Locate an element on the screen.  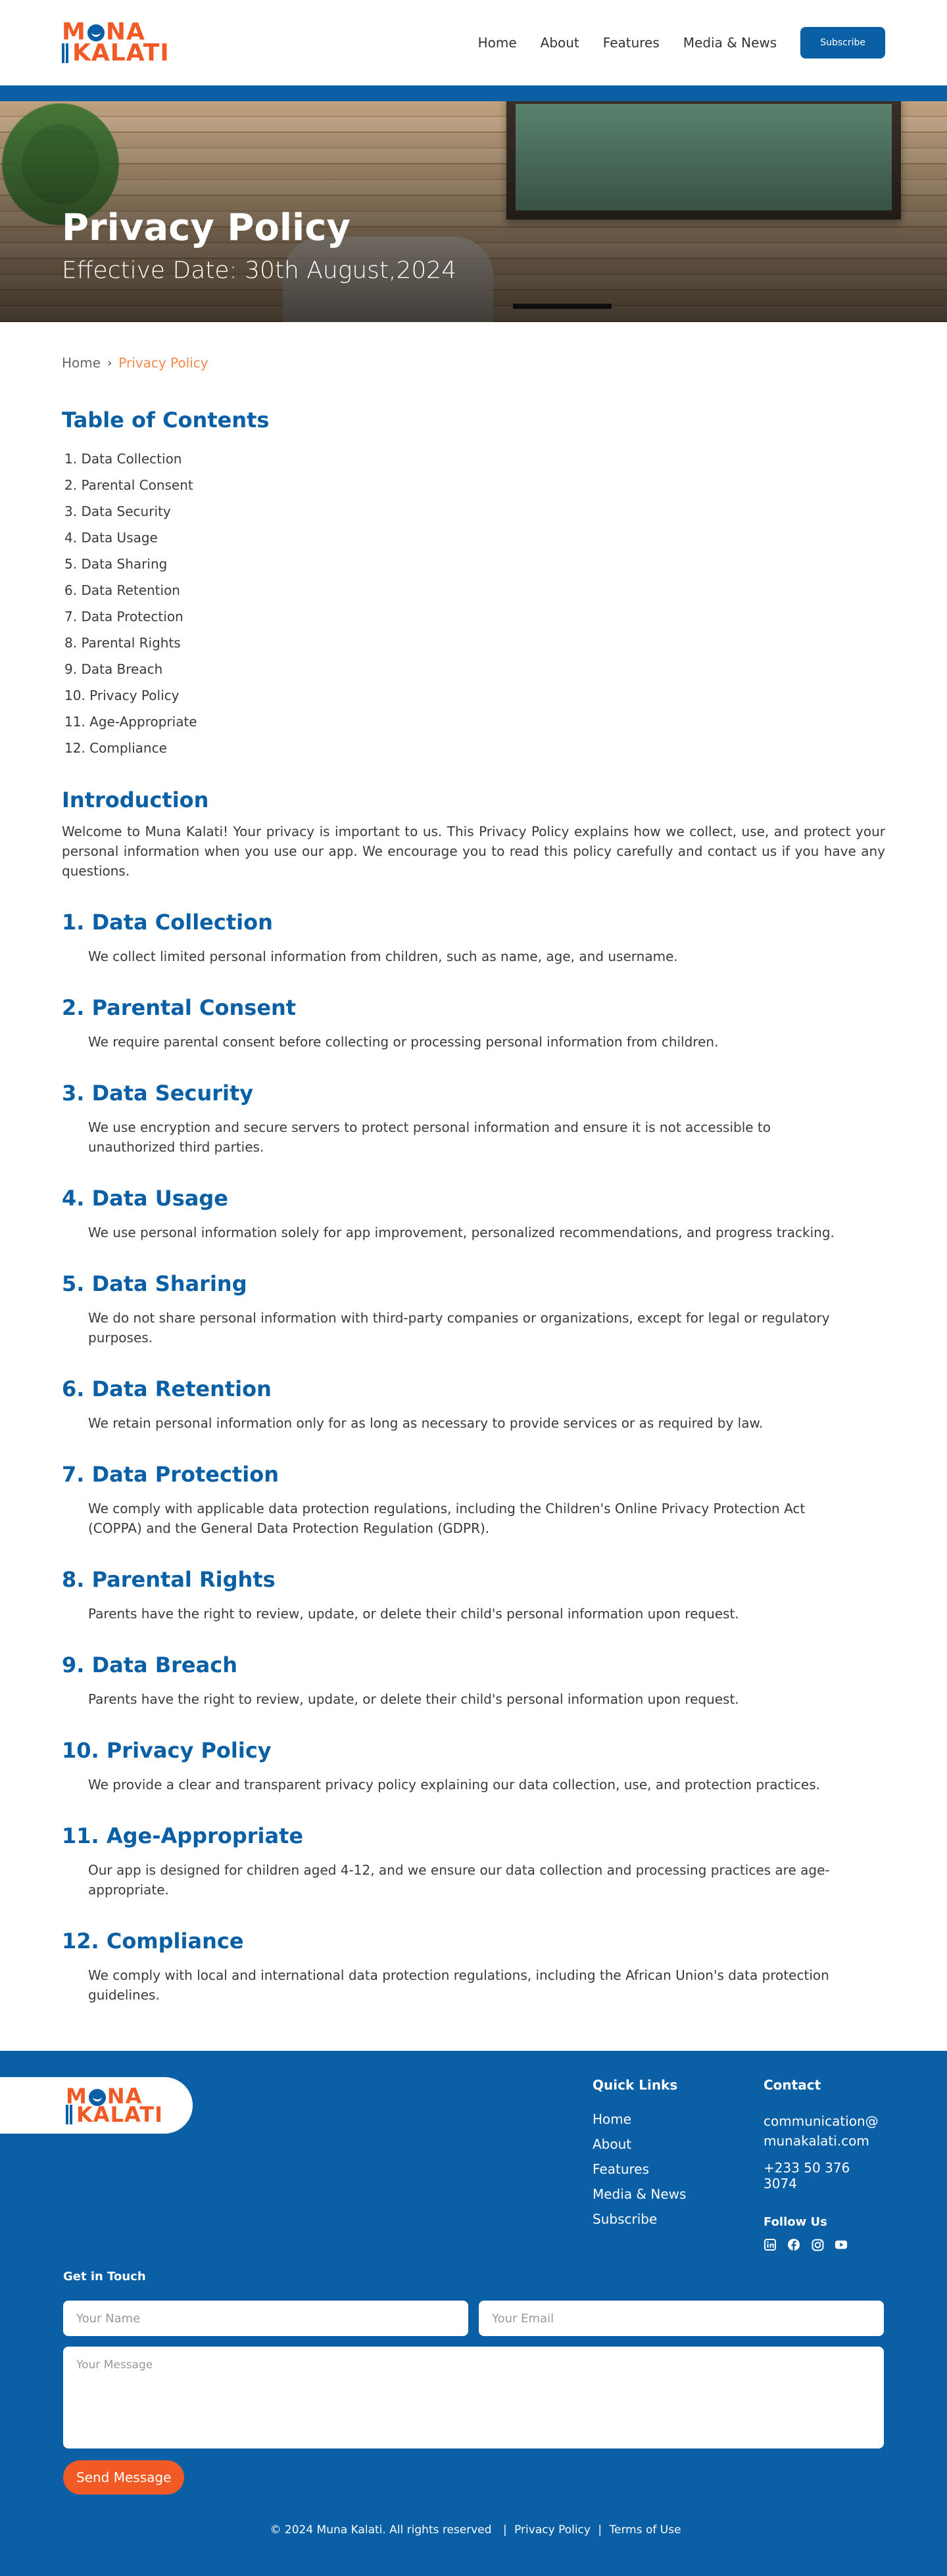
get-in-touch-title: Get in Touch is located at coordinates (104, 2276).